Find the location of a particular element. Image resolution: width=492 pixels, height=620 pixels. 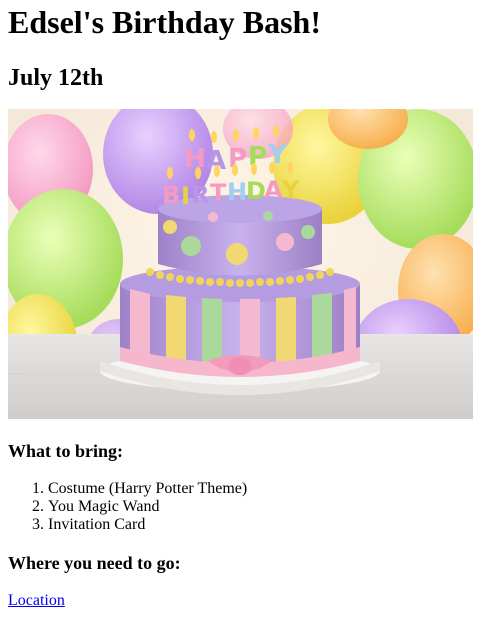

svg-text: Y is located at coordinates (290, 190).